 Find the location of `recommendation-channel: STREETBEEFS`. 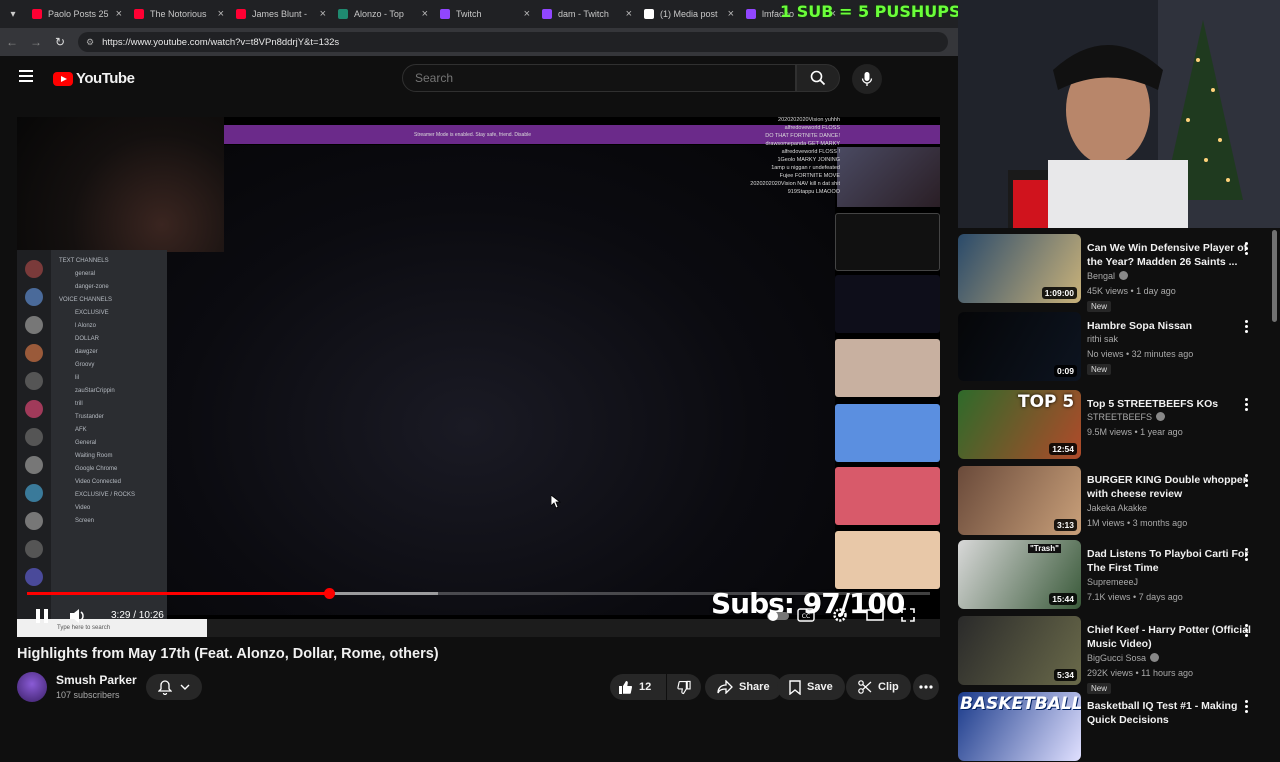

recommendation-channel: STREETBEEFS is located at coordinates (1126, 417).